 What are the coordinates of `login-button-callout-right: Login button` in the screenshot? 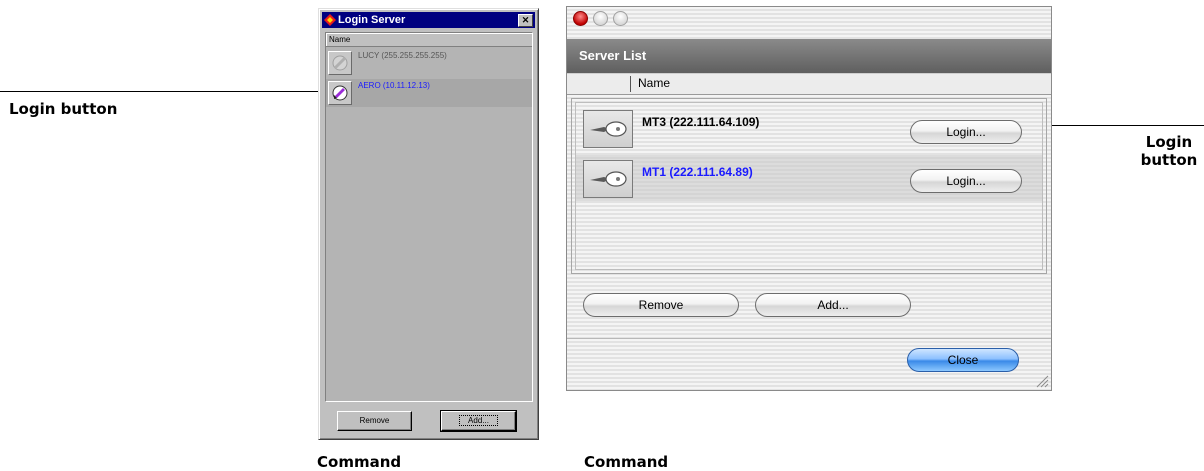 It's located at (1169, 151).